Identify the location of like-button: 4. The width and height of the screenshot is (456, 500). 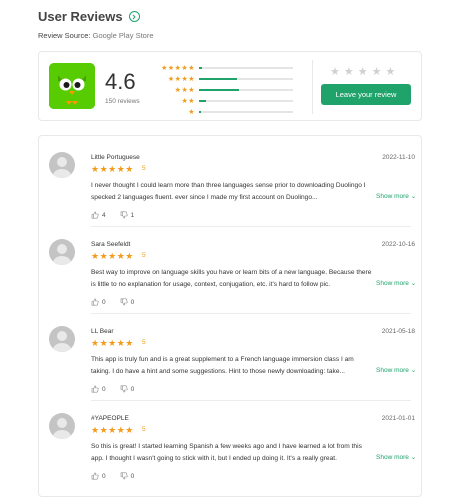
(98, 215).